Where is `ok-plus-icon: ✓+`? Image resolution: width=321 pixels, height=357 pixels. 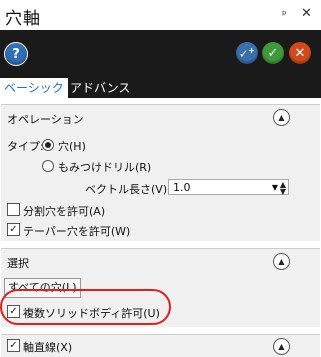 ok-plus-icon: ✓+ is located at coordinates (247, 53).